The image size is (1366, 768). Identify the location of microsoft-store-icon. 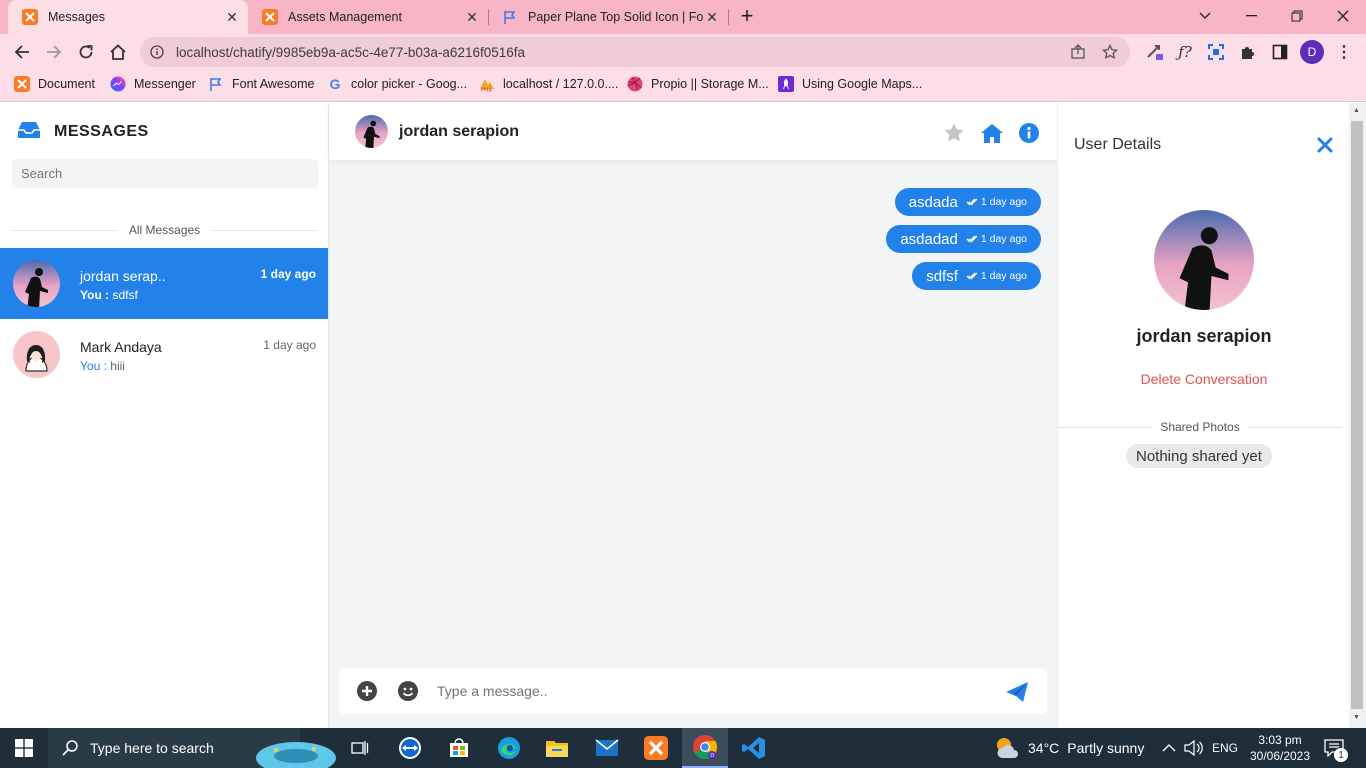
(459, 748).